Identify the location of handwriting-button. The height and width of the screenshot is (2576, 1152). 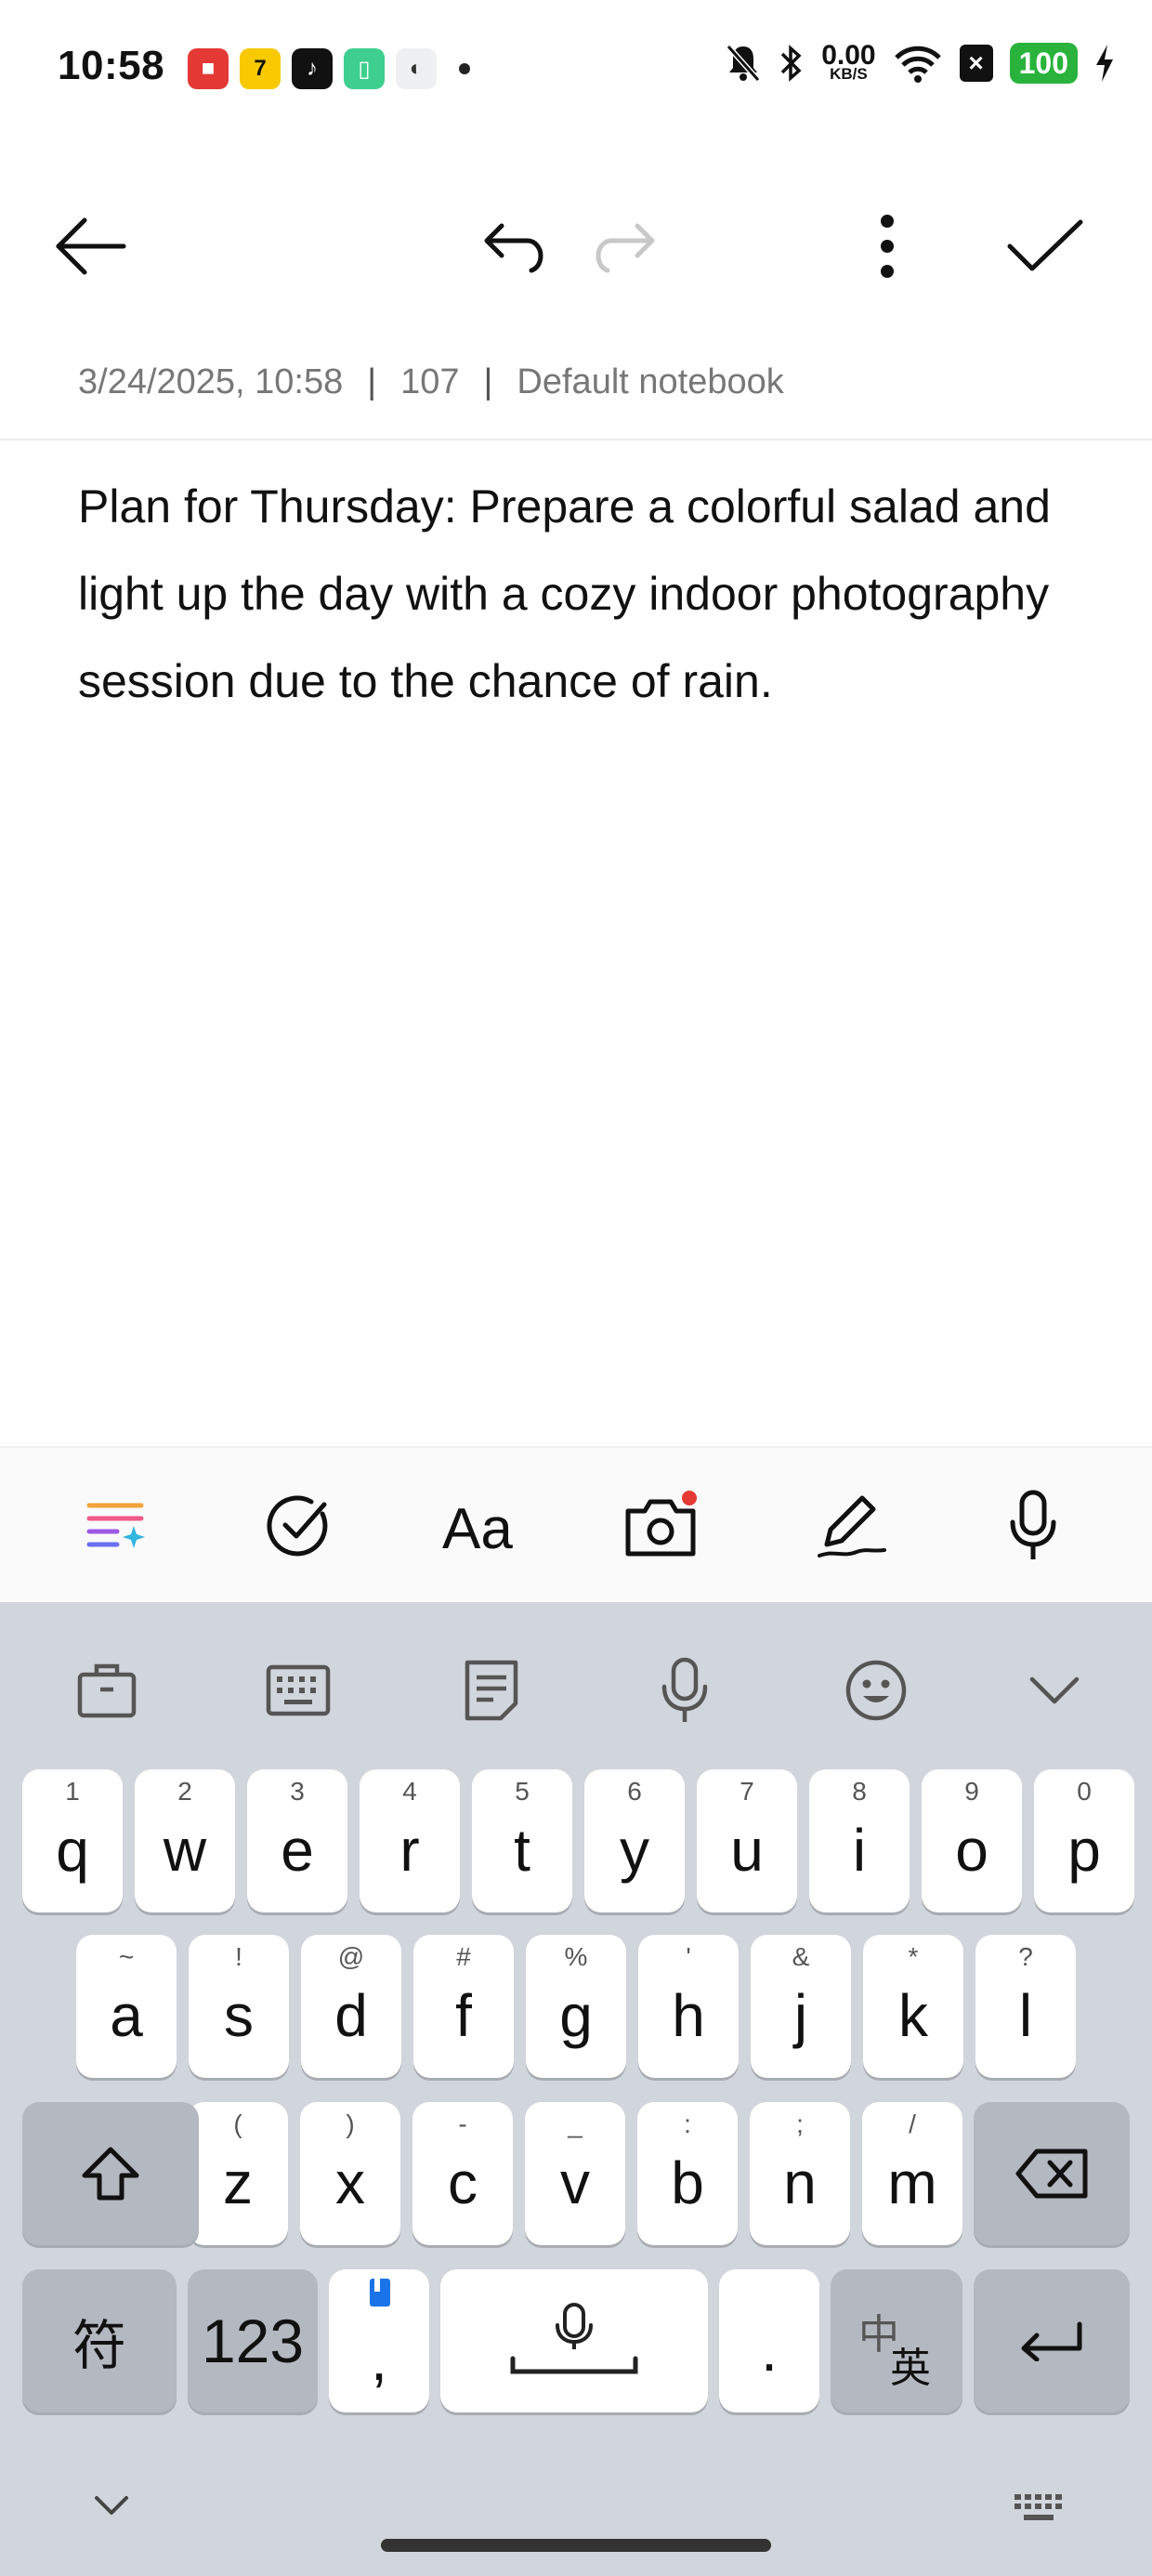
(852, 1525).